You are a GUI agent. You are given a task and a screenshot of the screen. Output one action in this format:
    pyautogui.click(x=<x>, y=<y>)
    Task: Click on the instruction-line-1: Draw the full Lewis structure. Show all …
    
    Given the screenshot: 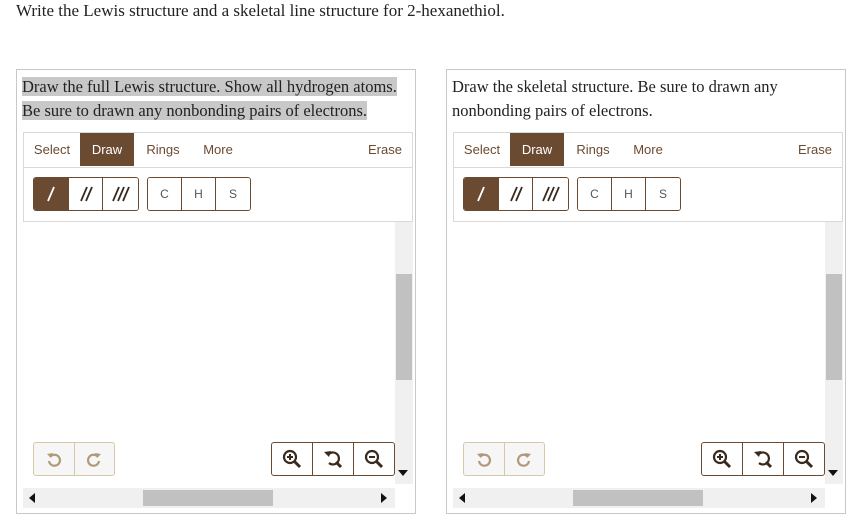 What is the action you would take?
    pyautogui.click(x=209, y=86)
    